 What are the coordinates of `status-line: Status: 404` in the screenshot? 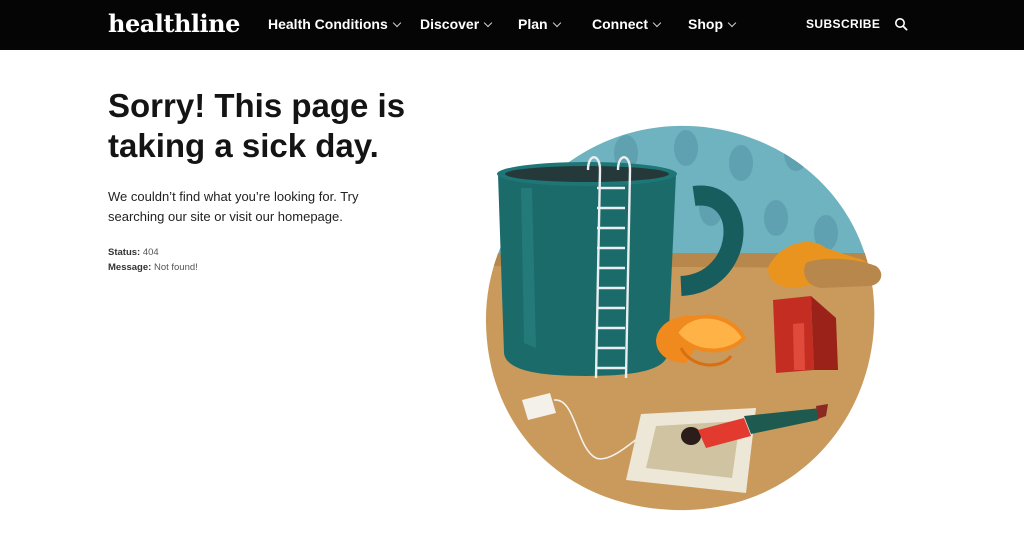 It's located at (133, 252).